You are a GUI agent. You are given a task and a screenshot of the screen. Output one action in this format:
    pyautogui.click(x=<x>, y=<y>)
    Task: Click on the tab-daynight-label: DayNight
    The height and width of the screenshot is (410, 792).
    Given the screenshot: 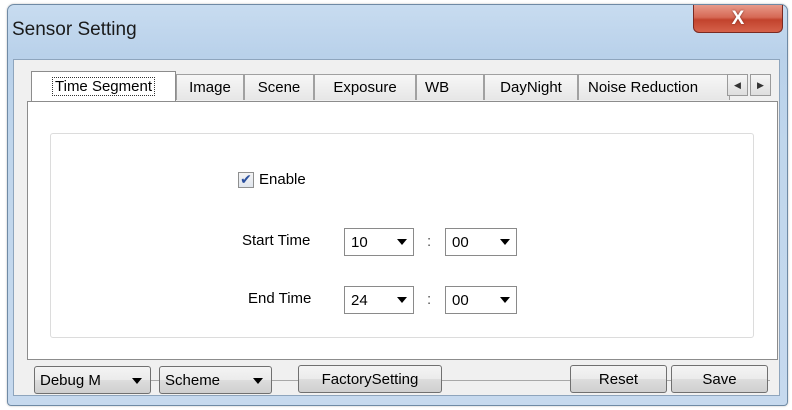 What is the action you would take?
    pyautogui.click(x=531, y=87)
    